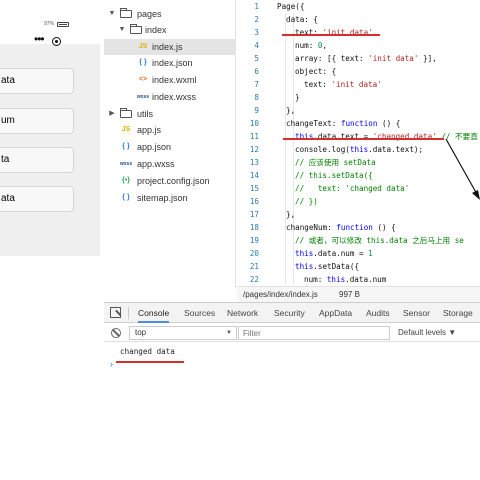  Describe the element at coordinates (318, 84) in the screenshot. I see `code-token: text:` at that location.